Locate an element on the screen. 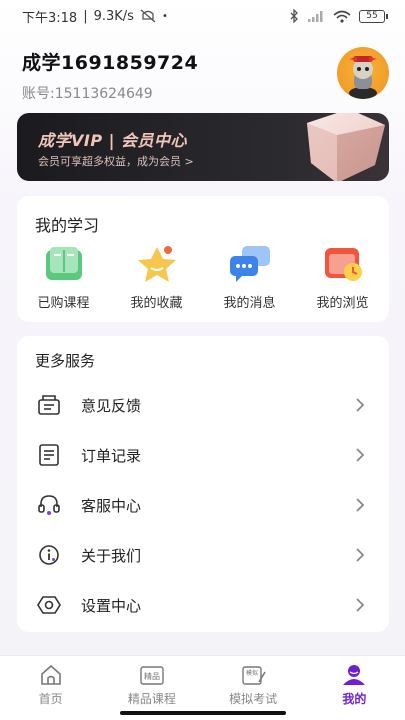 The width and height of the screenshot is (405, 720). history-icon is located at coordinates (343, 264).